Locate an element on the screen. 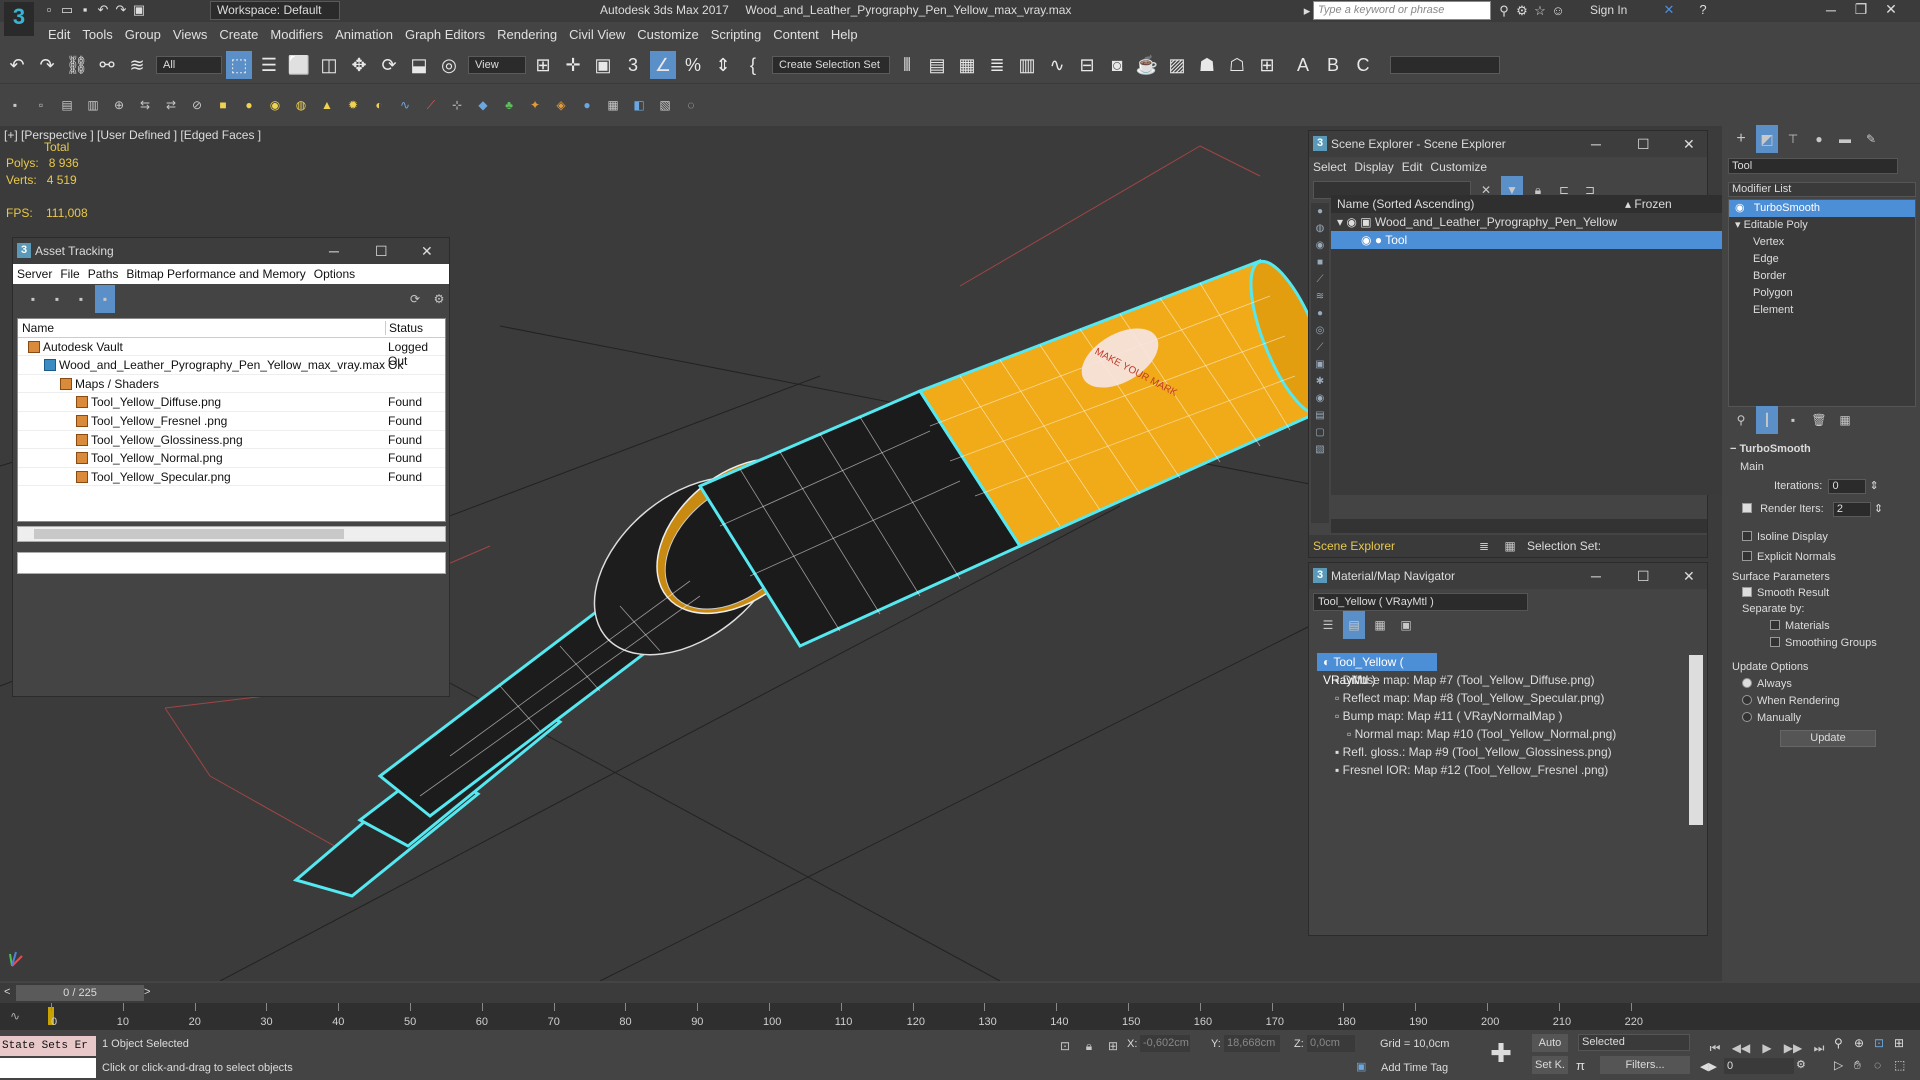  make-unique-icon: ▪ is located at coordinates (1793, 420).